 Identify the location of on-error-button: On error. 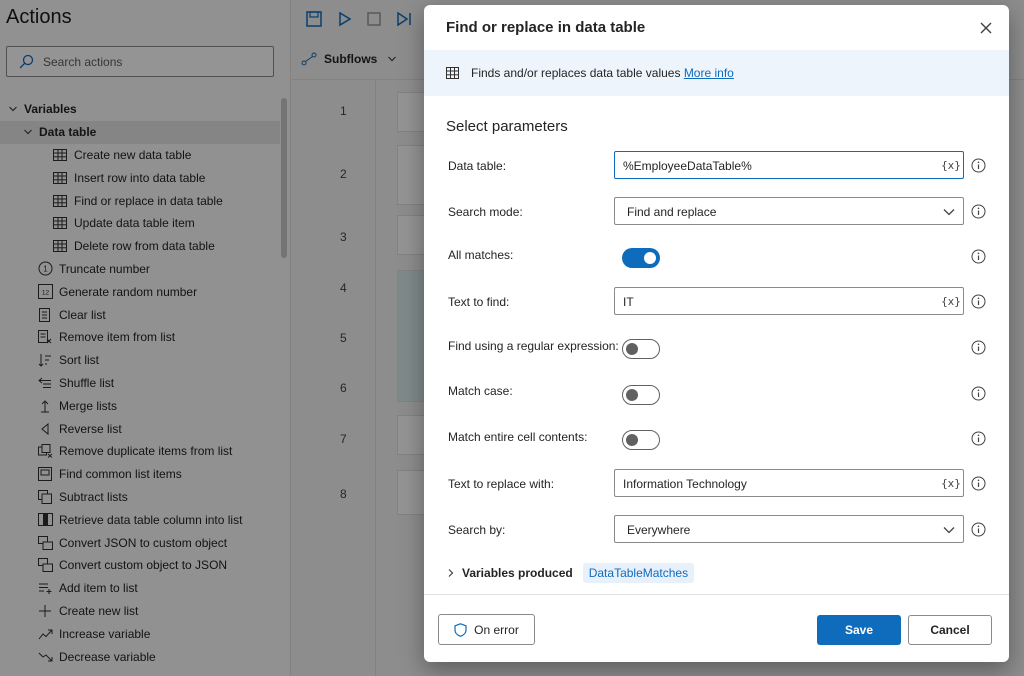
(486, 629).